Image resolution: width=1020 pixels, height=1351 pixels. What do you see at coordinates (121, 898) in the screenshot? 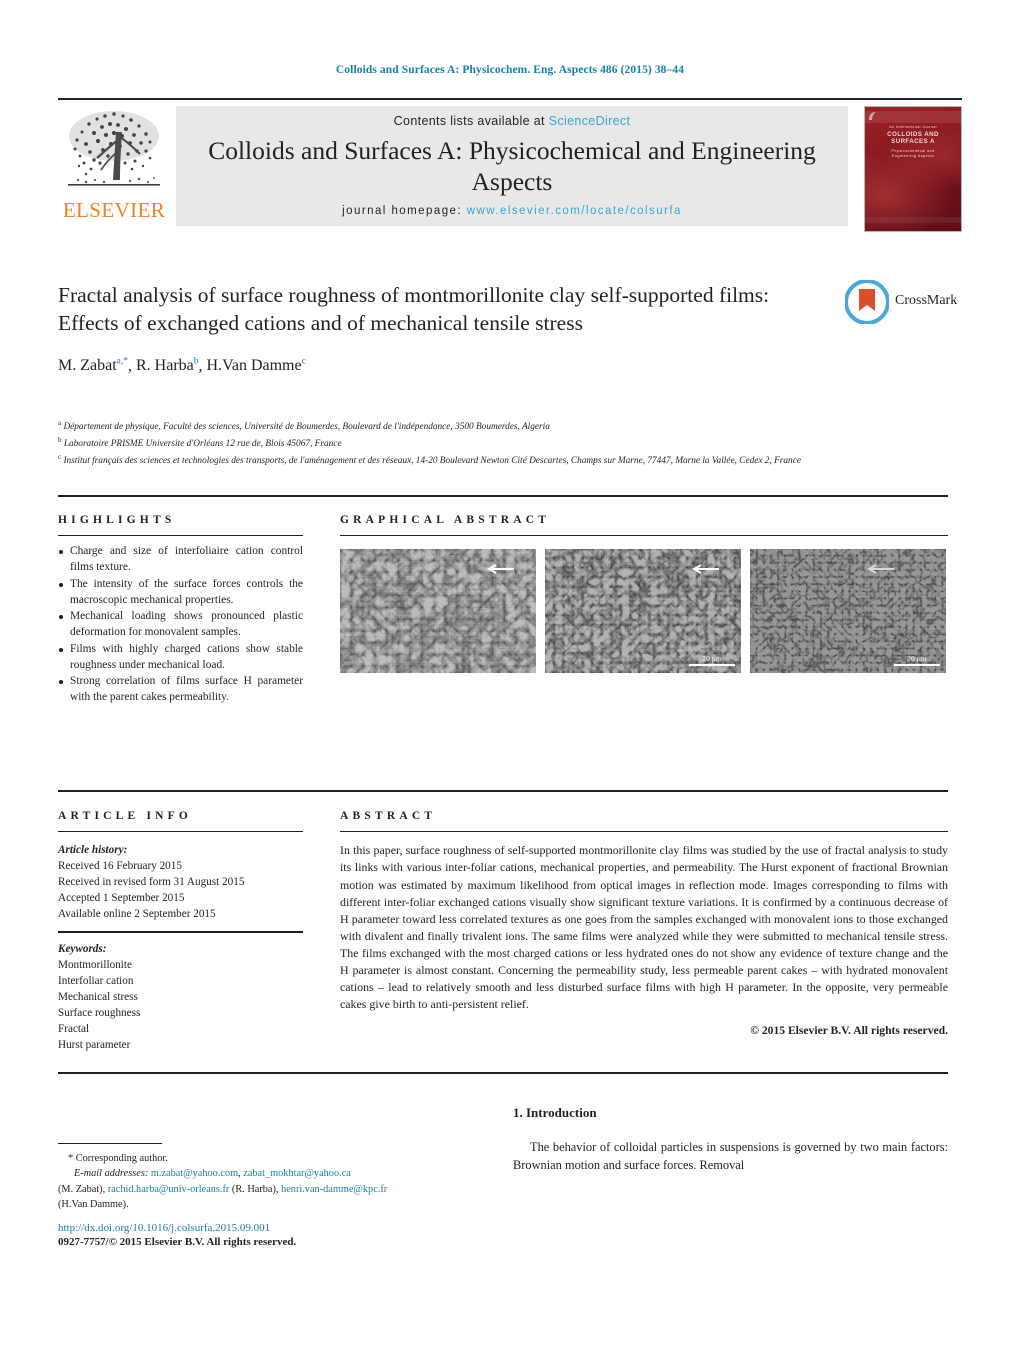
I see `history-accepted: Accepted 1 September 2015` at bounding box center [121, 898].